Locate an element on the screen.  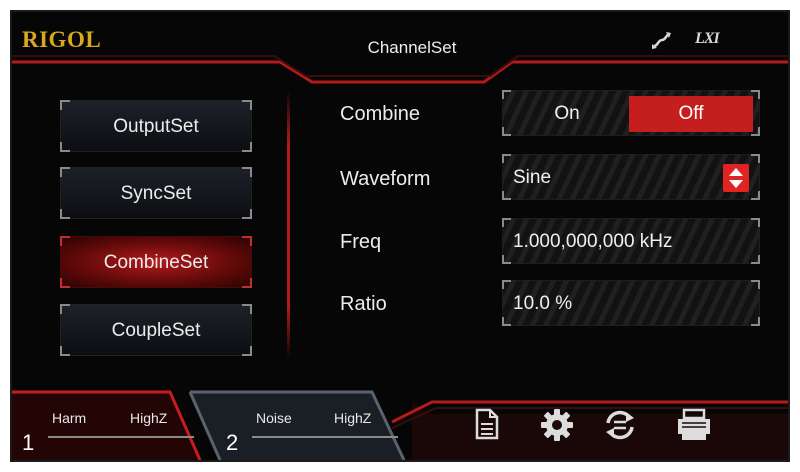
freq-field: 1.000,000,000 kHz is located at coordinates (631, 241).